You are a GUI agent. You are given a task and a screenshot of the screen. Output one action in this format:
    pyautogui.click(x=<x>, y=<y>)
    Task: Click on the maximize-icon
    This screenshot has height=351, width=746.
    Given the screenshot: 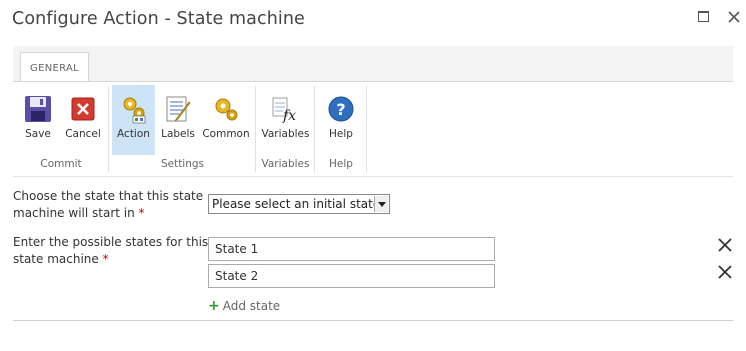 What is the action you would take?
    pyautogui.click(x=703, y=16)
    